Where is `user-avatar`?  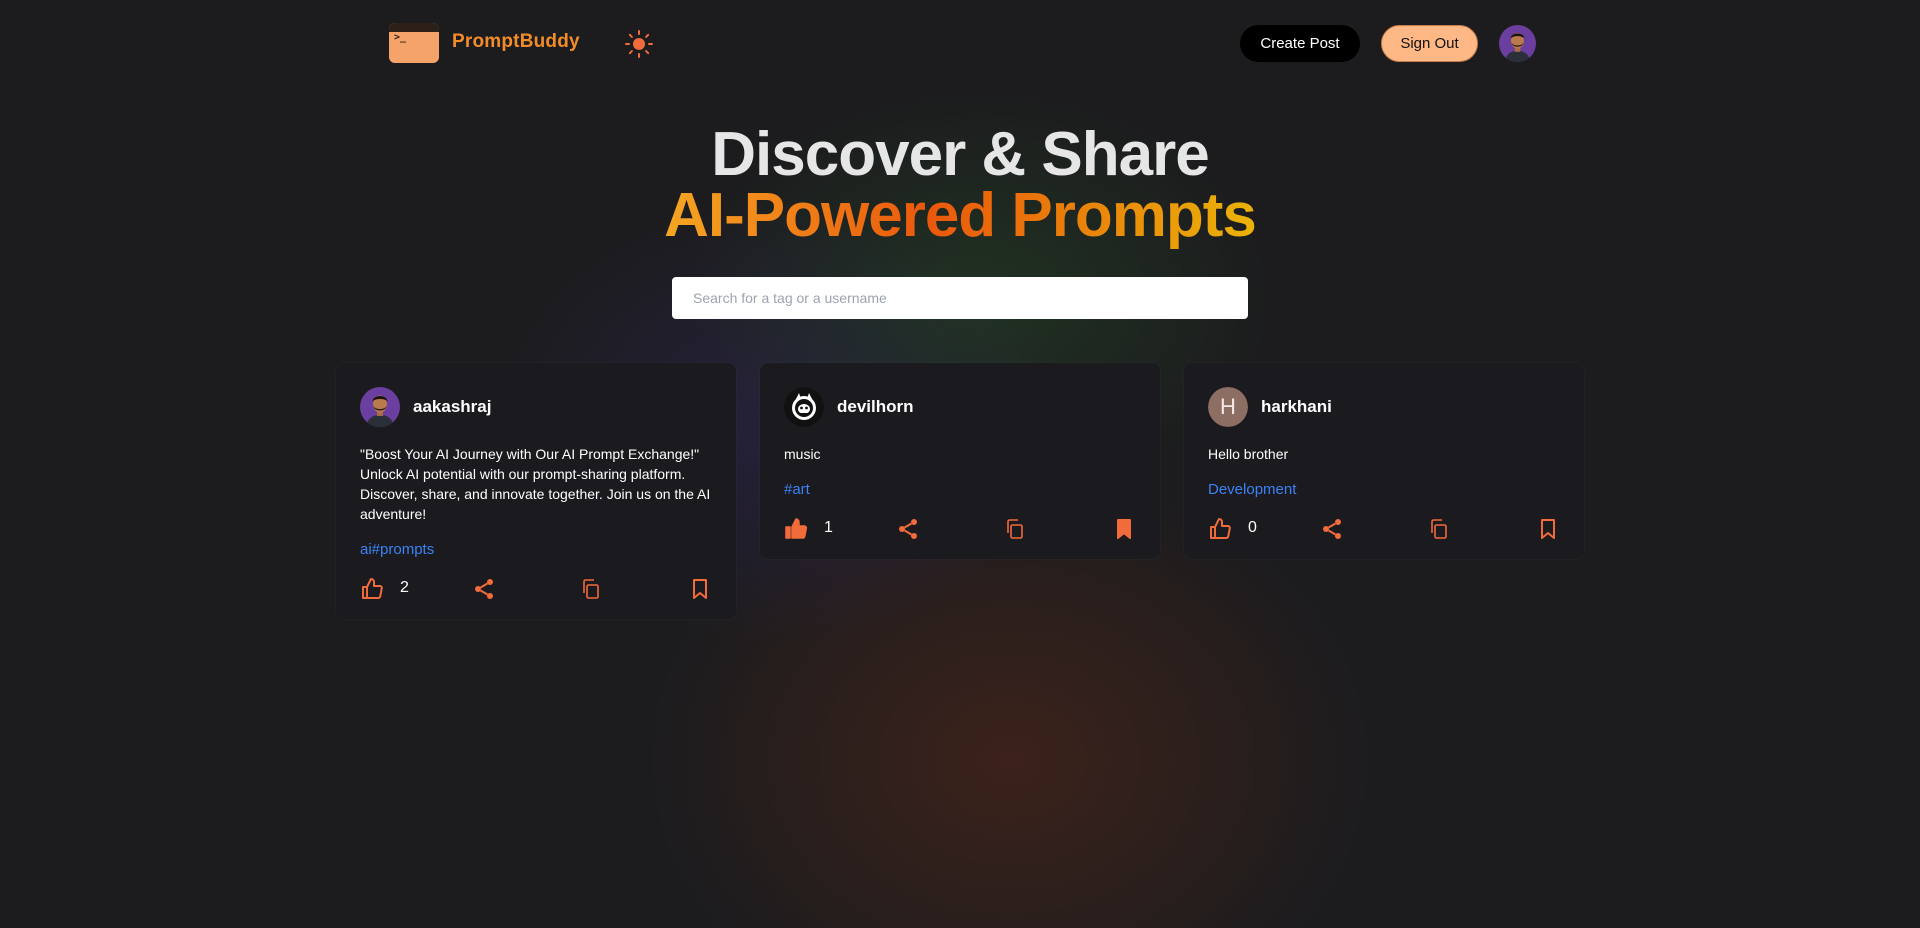
user-avatar is located at coordinates (1517, 43).